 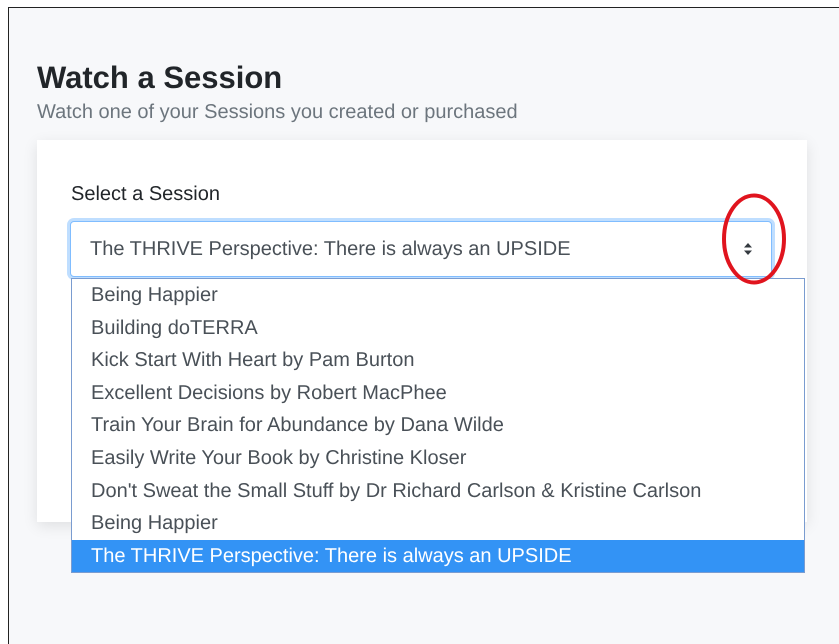 I want to click on page-title: Watch a Session, so click(x=160, y=77).